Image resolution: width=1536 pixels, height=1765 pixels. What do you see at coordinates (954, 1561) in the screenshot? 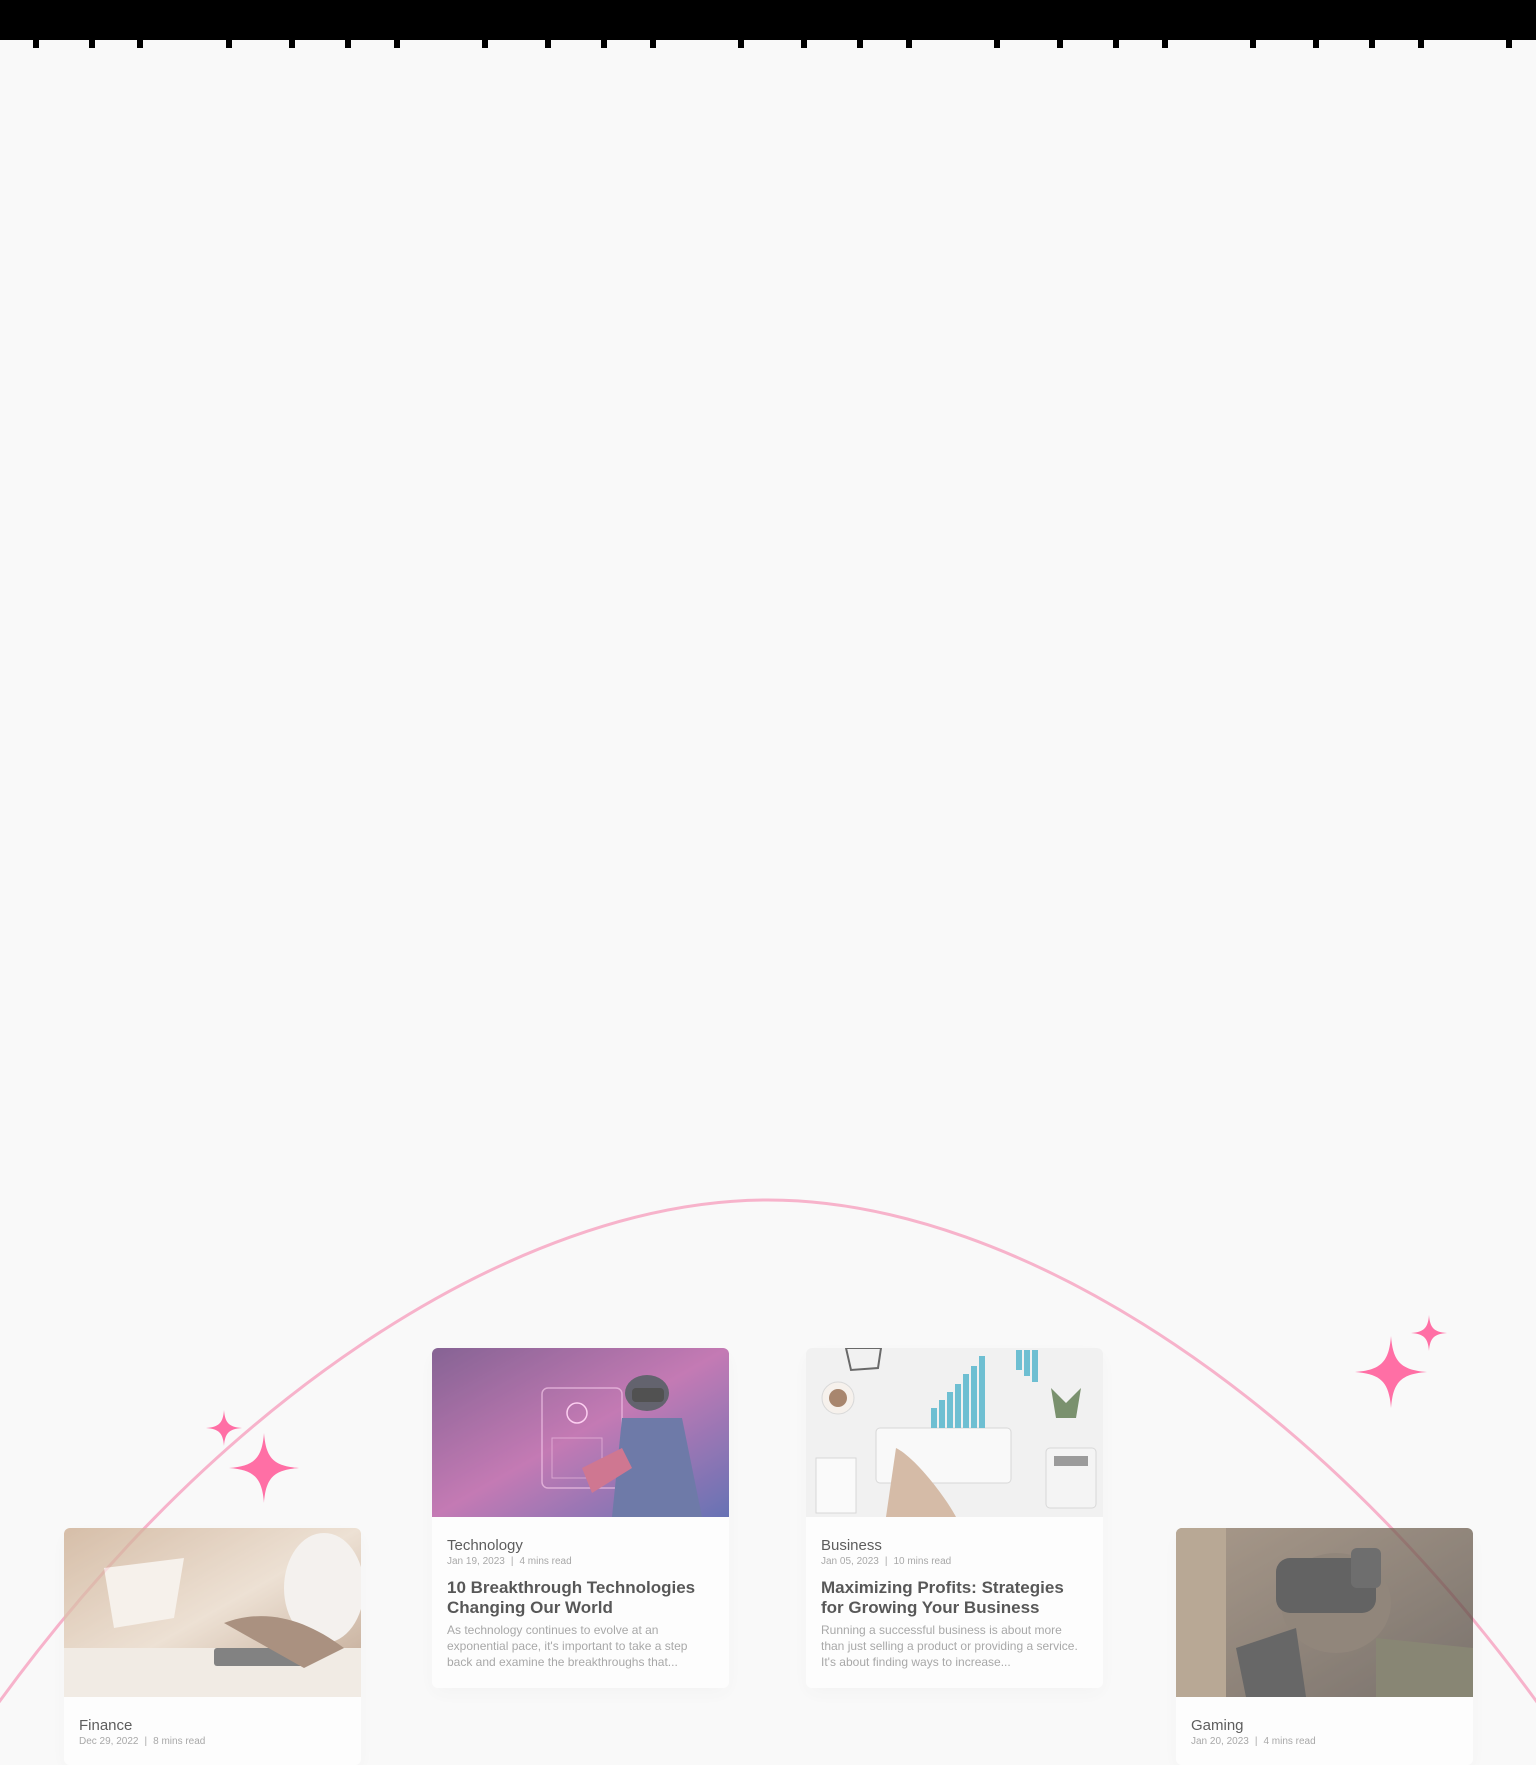
I see `card-meta: Jan 05, 2023 | 10 mins read` at bounding box center [954, 1561].